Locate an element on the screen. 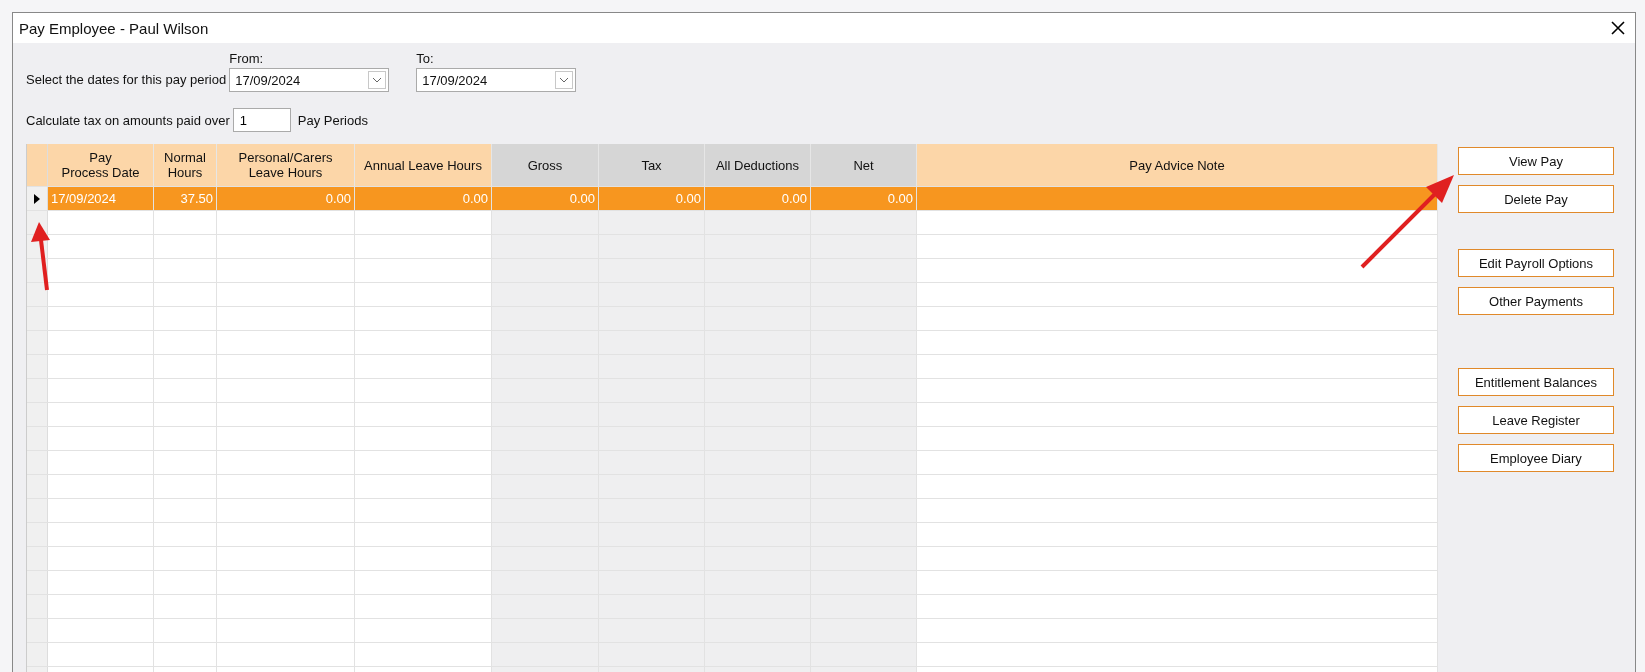 The image size is (1645, 672). to-date-picker: 17/09/2024 is located at coordinates (496, 80).